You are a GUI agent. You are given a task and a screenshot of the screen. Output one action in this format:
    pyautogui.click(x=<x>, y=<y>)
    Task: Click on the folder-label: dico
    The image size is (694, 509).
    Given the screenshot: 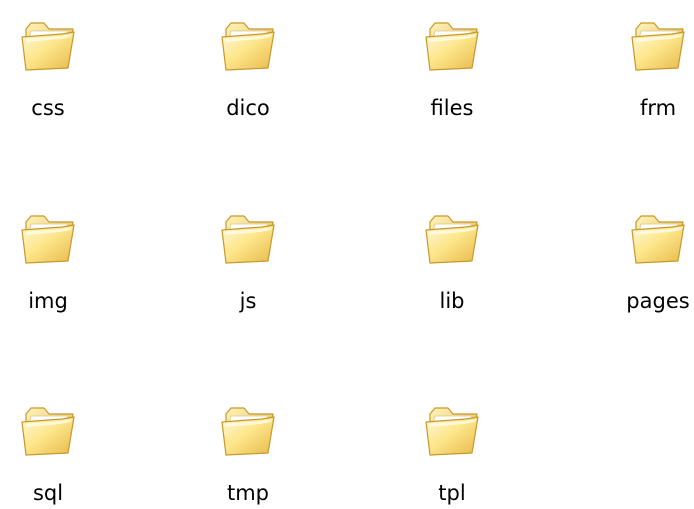 What is the action you would take?
    pyautogui.click(x=248, y=108)
    